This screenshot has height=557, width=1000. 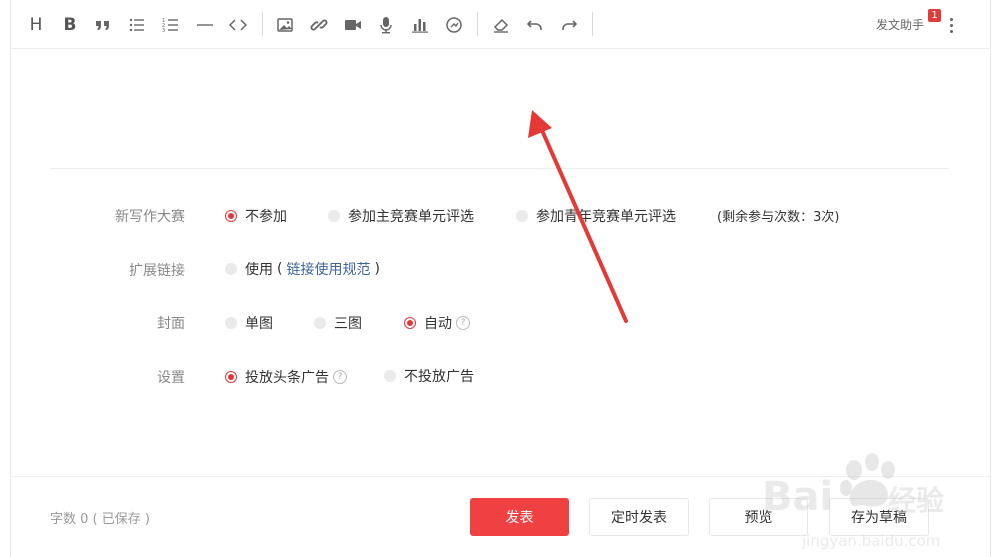 I want to click on svg-text: jingyan.baidu.com, so click(x=870, y=541).